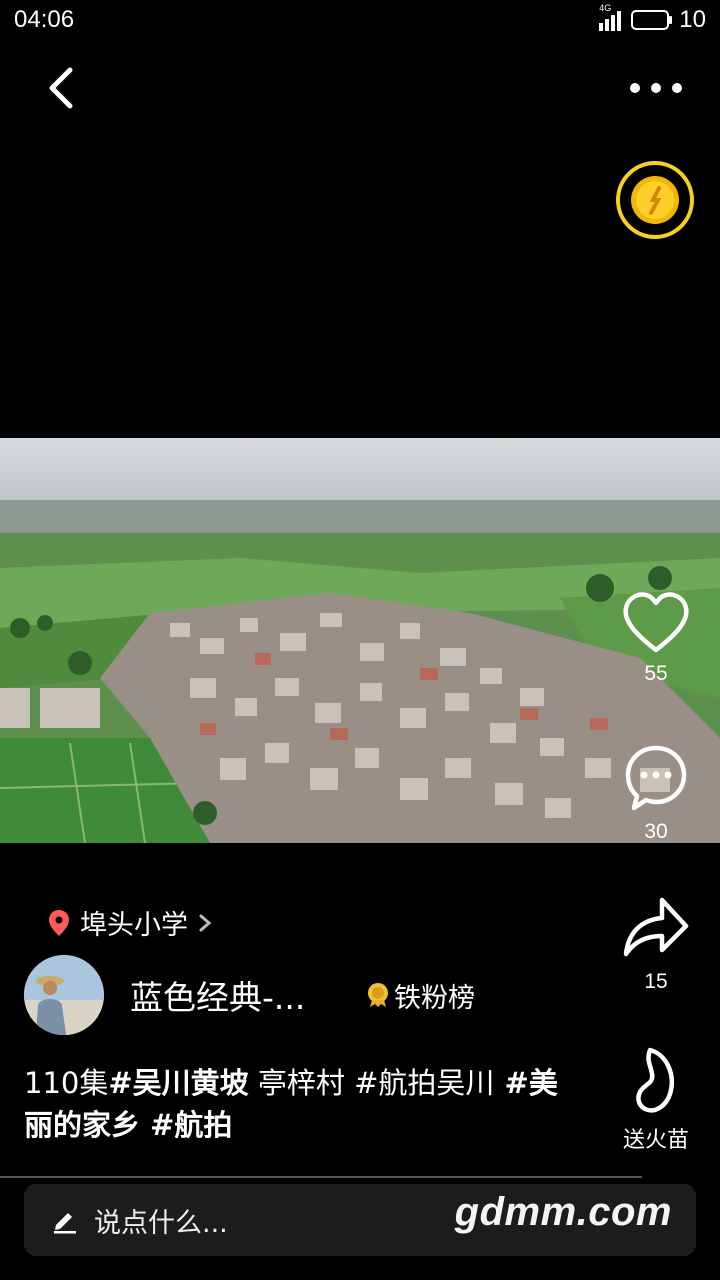  I want to click on chevron-right-icon, so click(205, 922).